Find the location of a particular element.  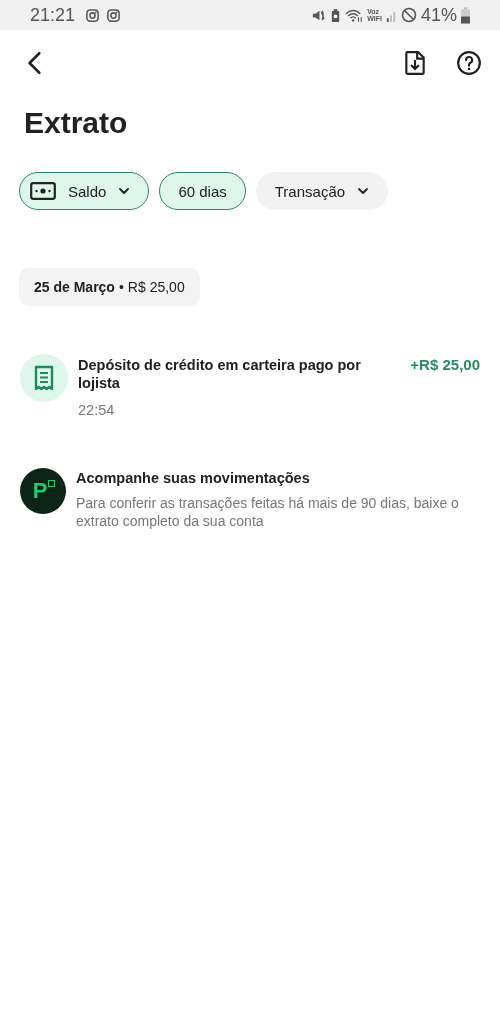

transaction-time: 22:54 is located at coordinates (97, 410).